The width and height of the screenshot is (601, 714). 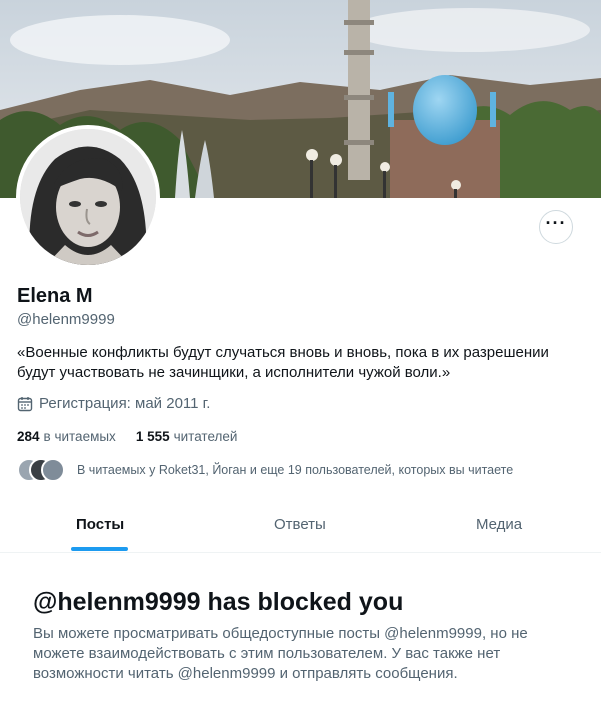 I want to click on followers-label: читателей, so click(x=205, y=436).